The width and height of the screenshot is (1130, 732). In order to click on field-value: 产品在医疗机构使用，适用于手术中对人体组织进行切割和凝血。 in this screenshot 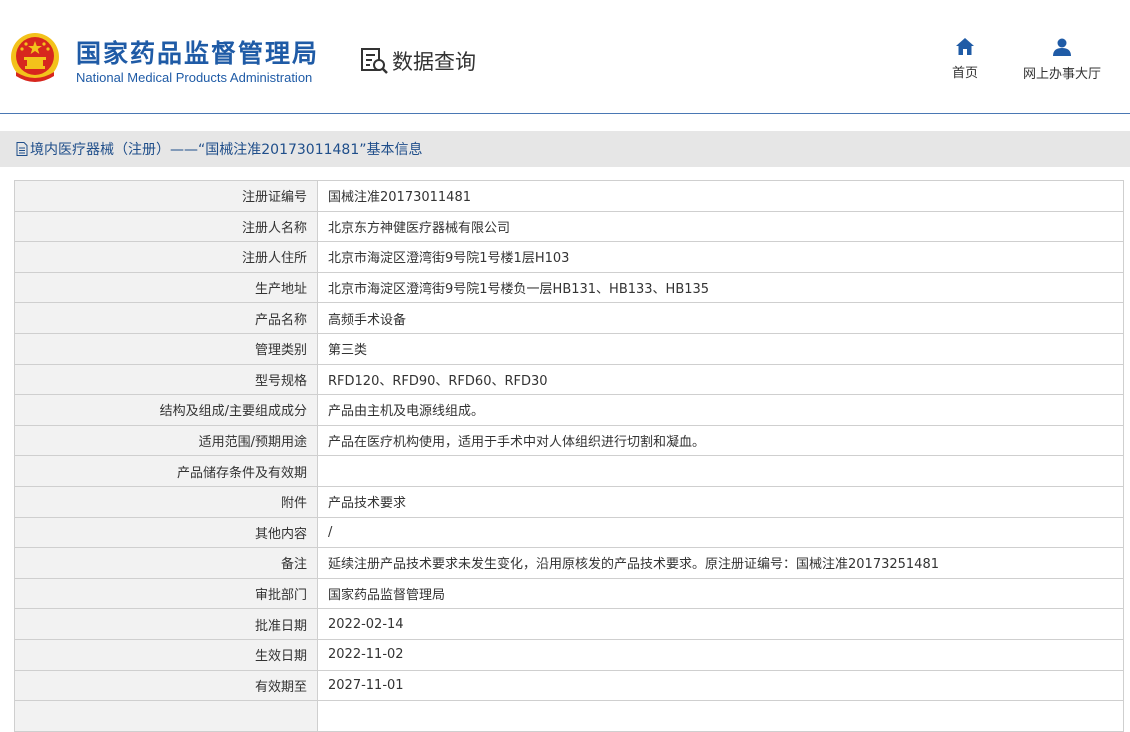, I will do `click(720, 440)`.